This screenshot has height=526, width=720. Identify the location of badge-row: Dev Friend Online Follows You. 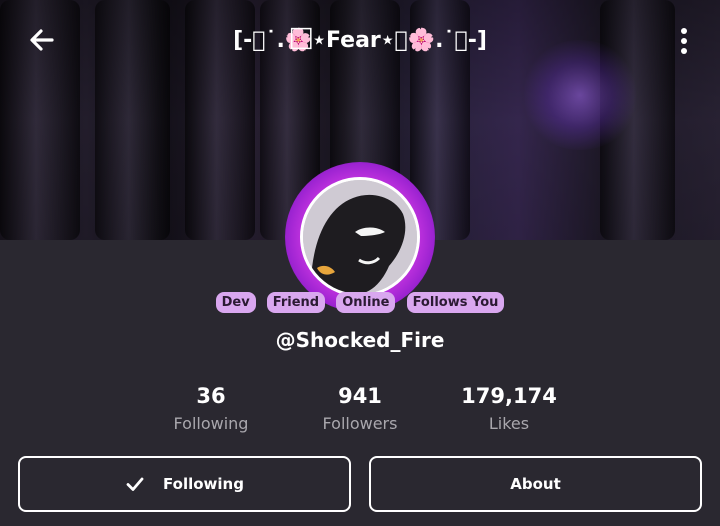
(360, 302).